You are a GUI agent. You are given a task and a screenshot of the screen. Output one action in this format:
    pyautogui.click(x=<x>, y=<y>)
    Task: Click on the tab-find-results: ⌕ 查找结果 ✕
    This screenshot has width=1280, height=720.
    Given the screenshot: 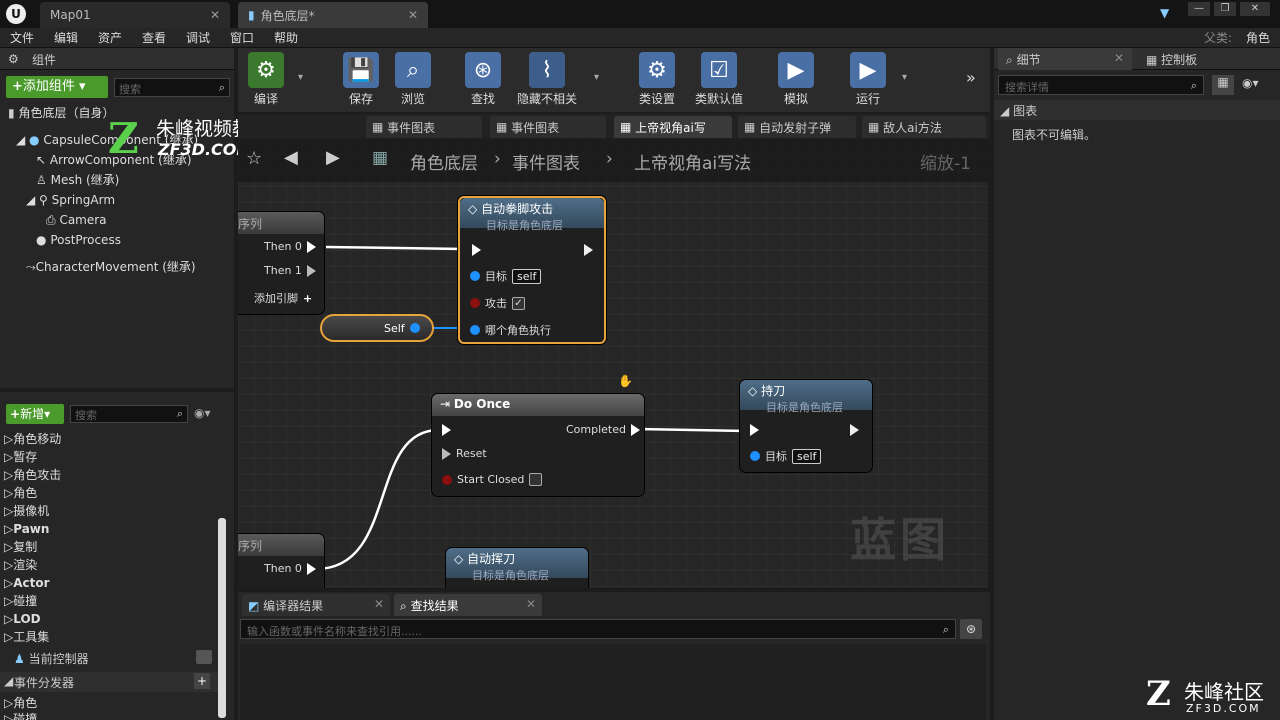 What is the action you would take?
    pyautogui.click(x=468, y=605)
    